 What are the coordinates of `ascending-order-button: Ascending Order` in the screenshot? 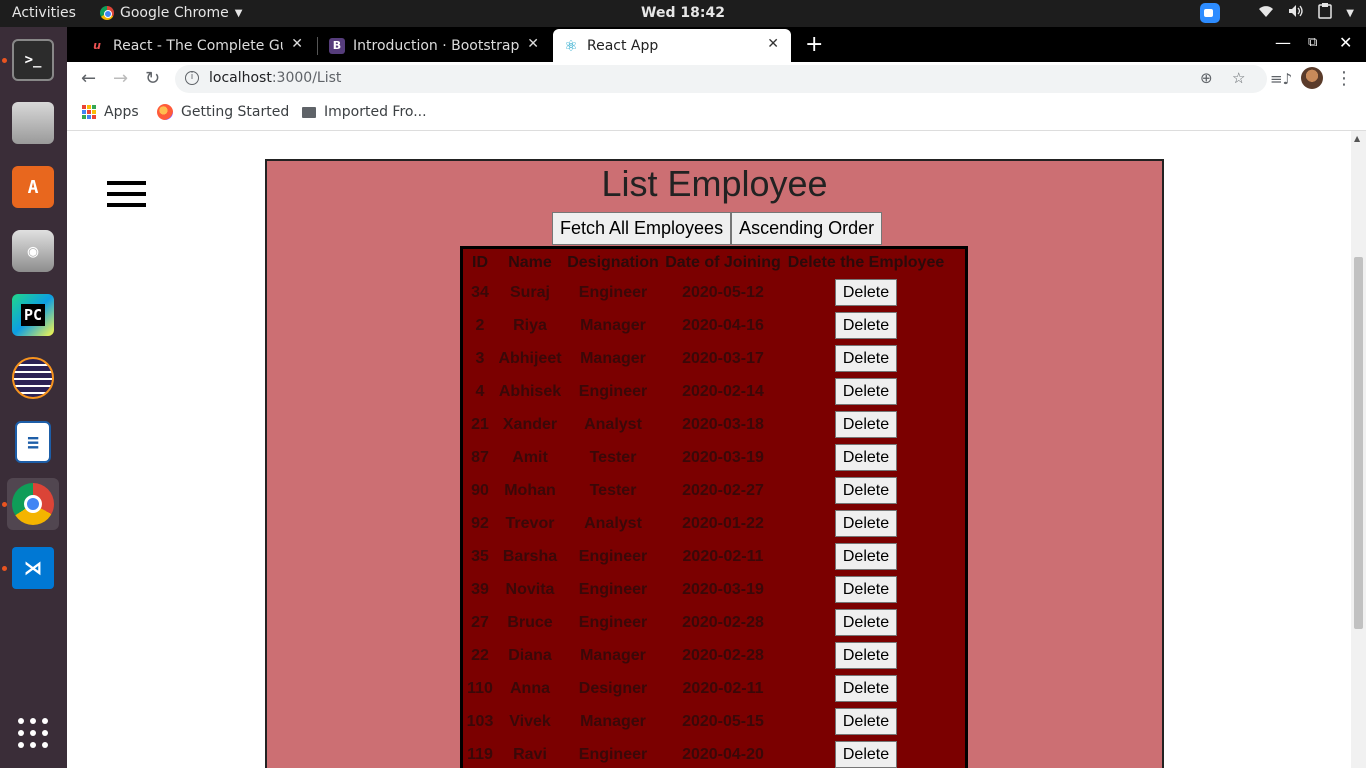 It's located at (807, 228).